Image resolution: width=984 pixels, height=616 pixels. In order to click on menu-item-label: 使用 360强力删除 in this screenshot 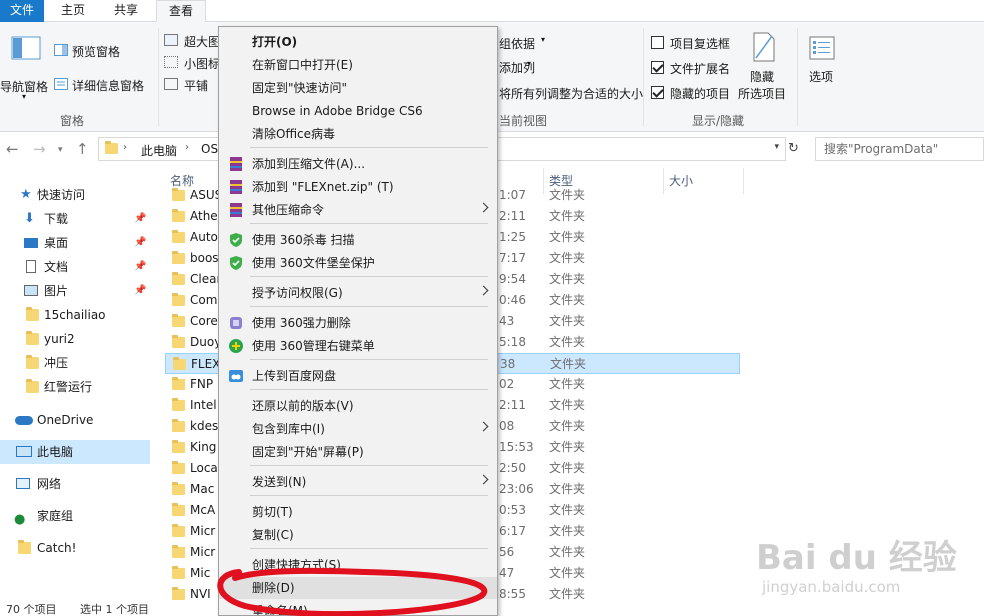, I will do `click(301, 323)`.